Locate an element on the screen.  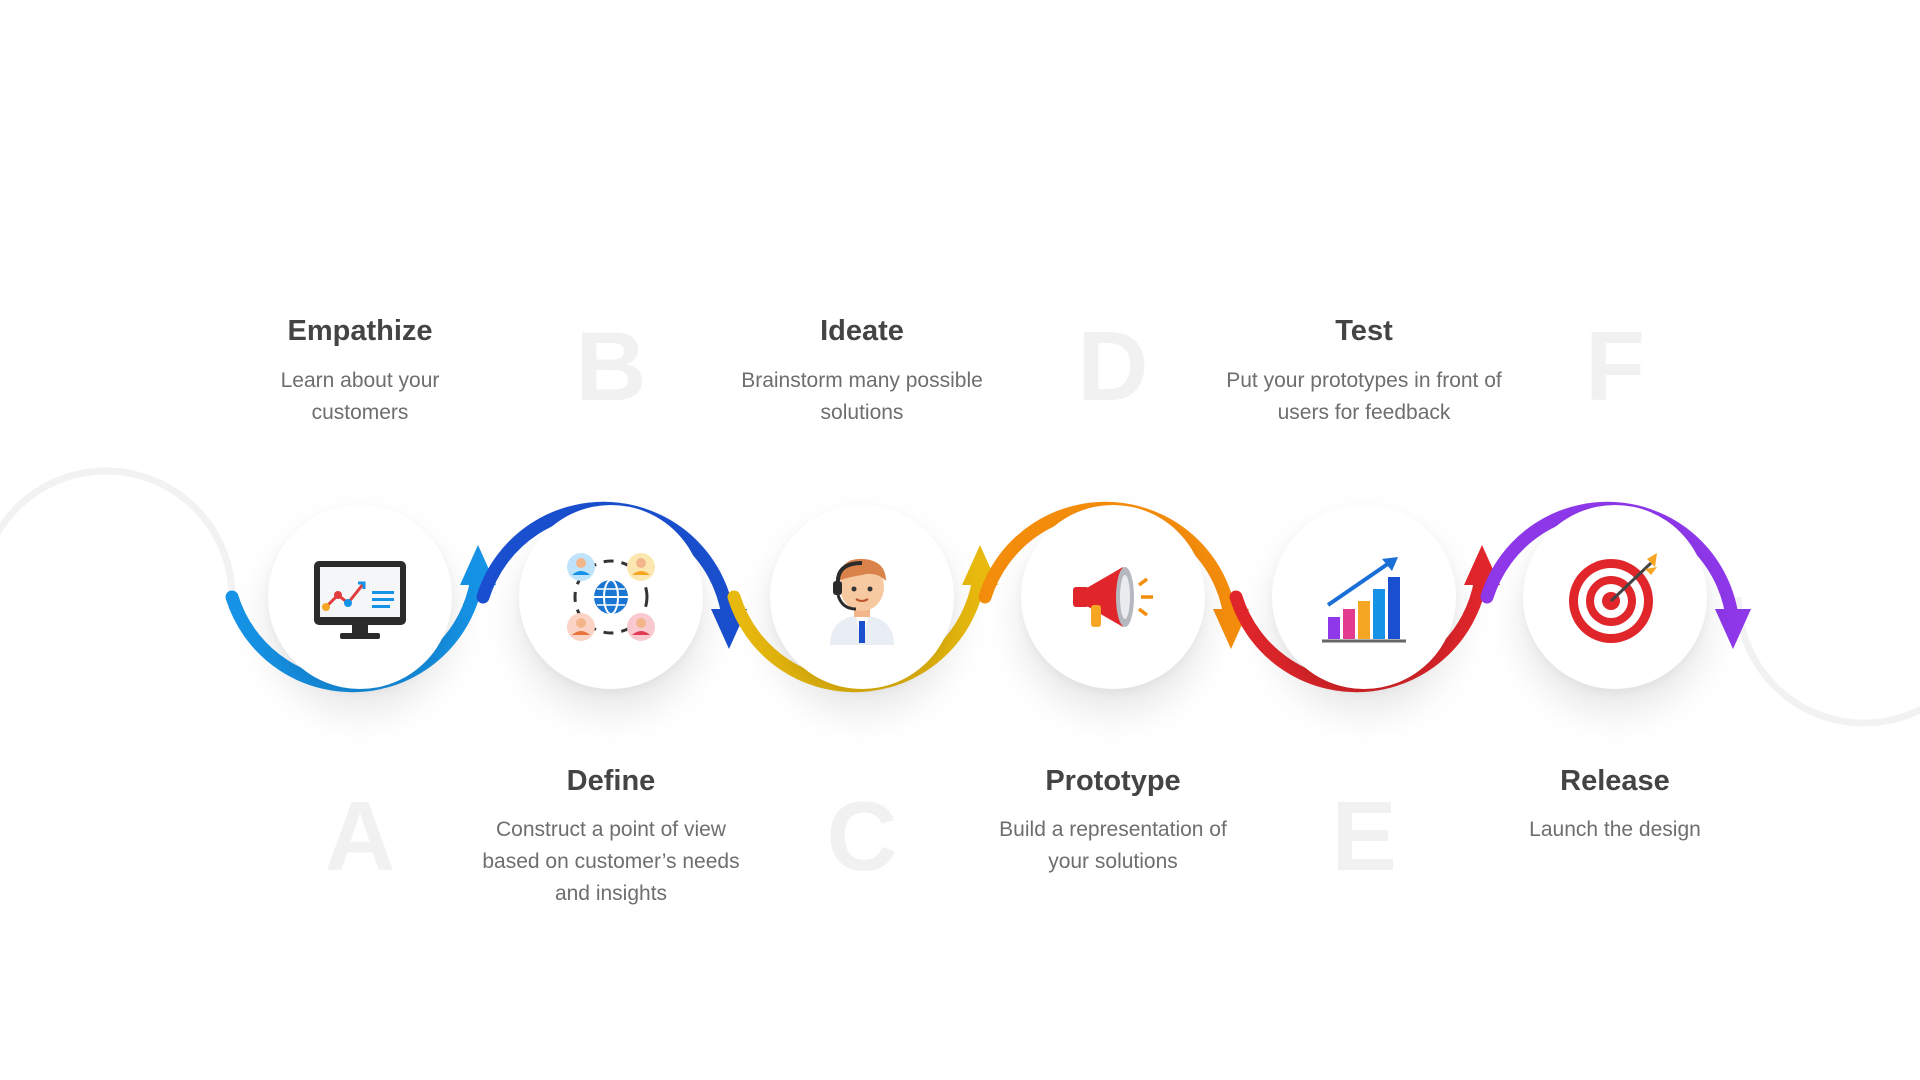
decorative-arc-right is located at coordinates (1827, 661).